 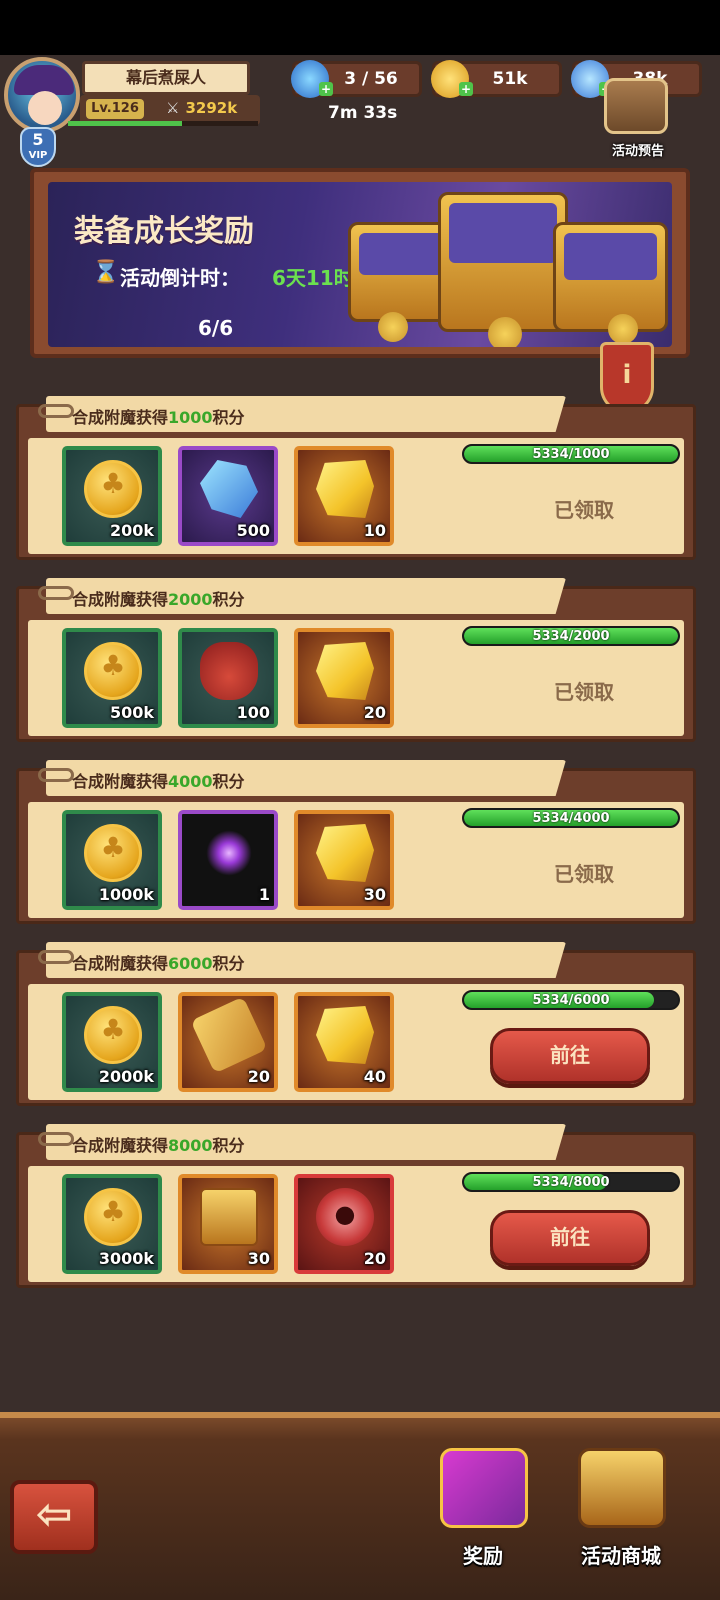 I want to click on paw-token-icon, so click(x=345, y=1217).